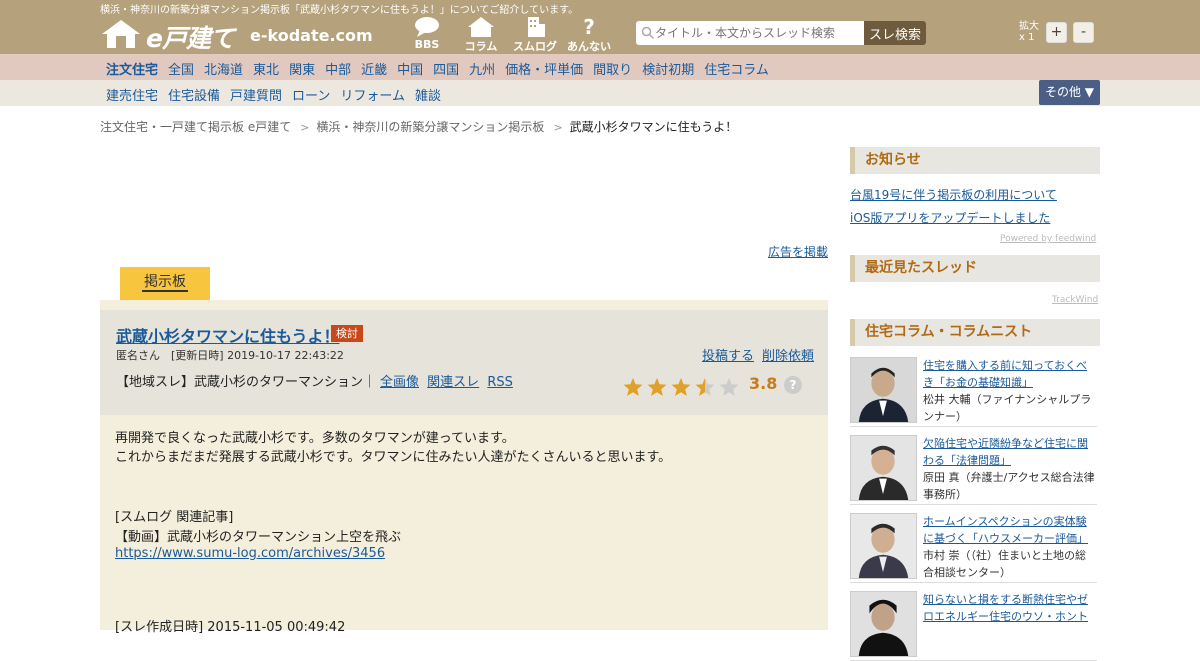 The image size is (1200, 661). Describe the element at coordinates (194, 94) in the screenshot. I see `nav-item-setsubi: 住宅設備` at that location.